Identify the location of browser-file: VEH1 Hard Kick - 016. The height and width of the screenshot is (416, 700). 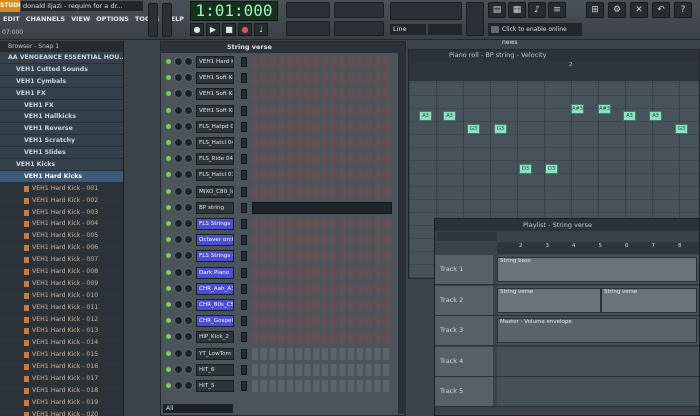
(61, 367).